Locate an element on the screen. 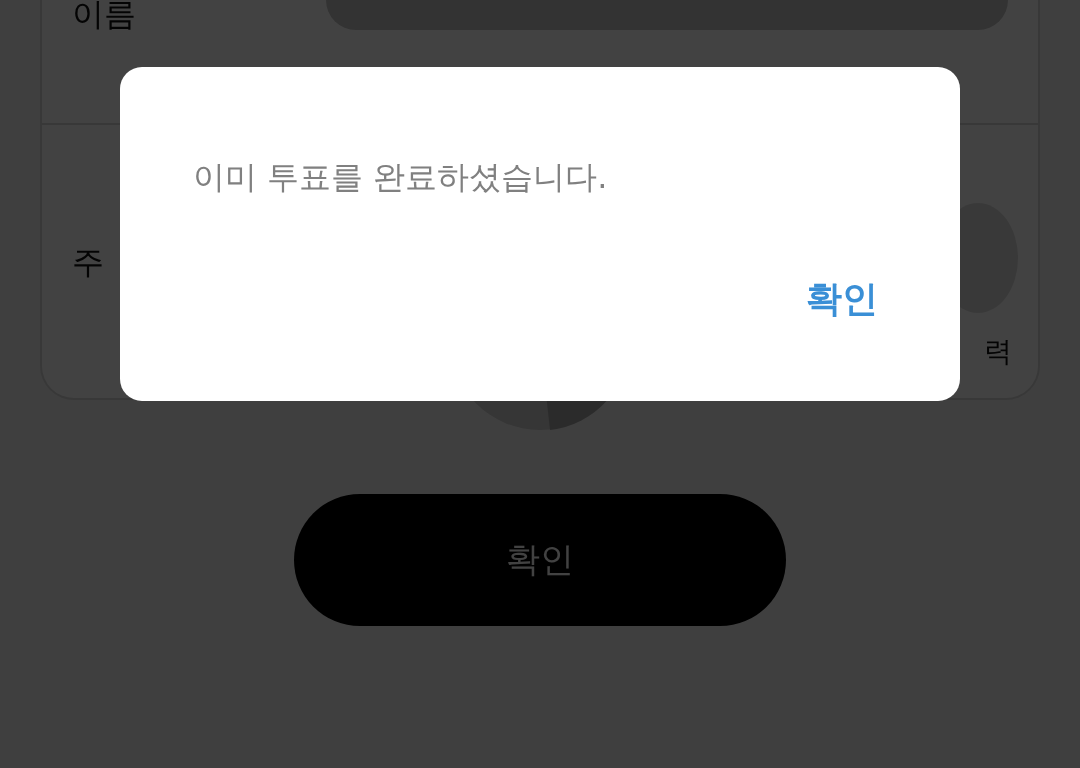 This screenshot has width=1080, height=768. field-label: 이름 is located at coordinates (104, 16).